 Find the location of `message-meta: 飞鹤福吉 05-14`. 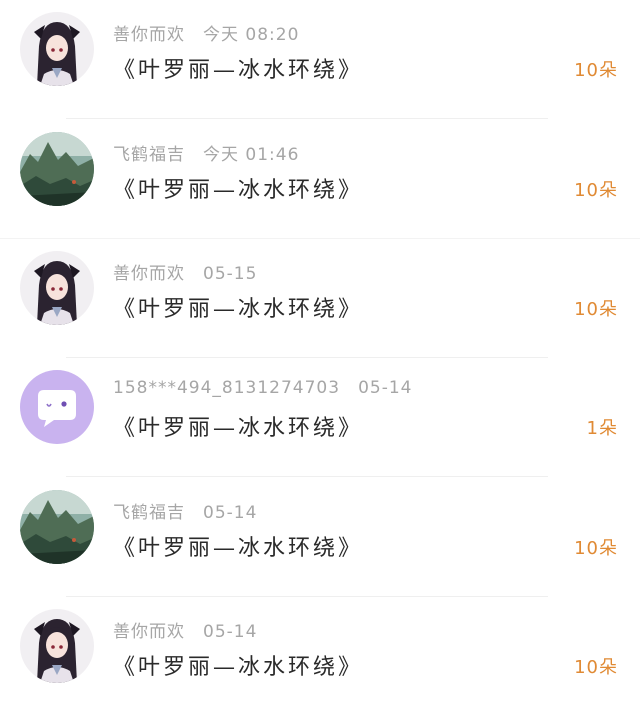

message-meta: 飞鹤福吉 05-14 is located at coordinates (185, 511).